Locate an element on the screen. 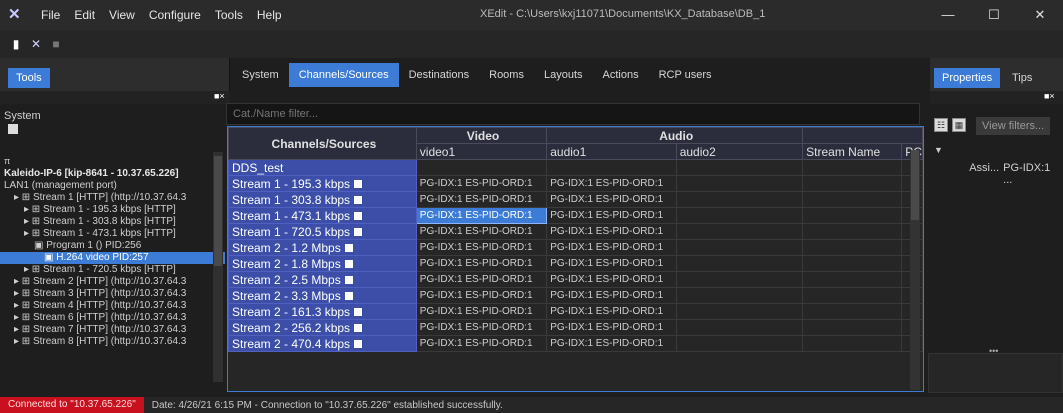 This screenshot has width=1063, height=413. tree-item: ▣ Program 1 () PID:256 is located at coordinates (112, 246).